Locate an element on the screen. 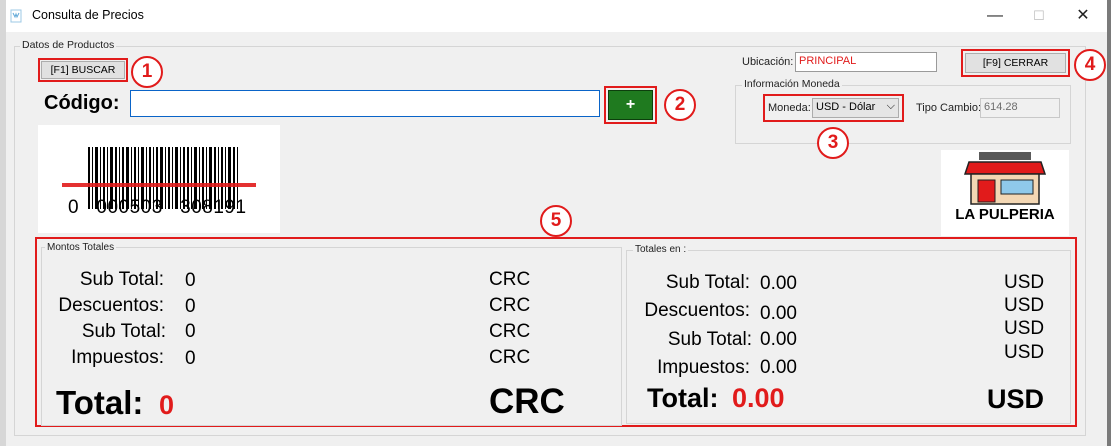 The image size is (1111, 446). moneda-select: USD - Dólar ⌵ is located at coordinates (855, 108).